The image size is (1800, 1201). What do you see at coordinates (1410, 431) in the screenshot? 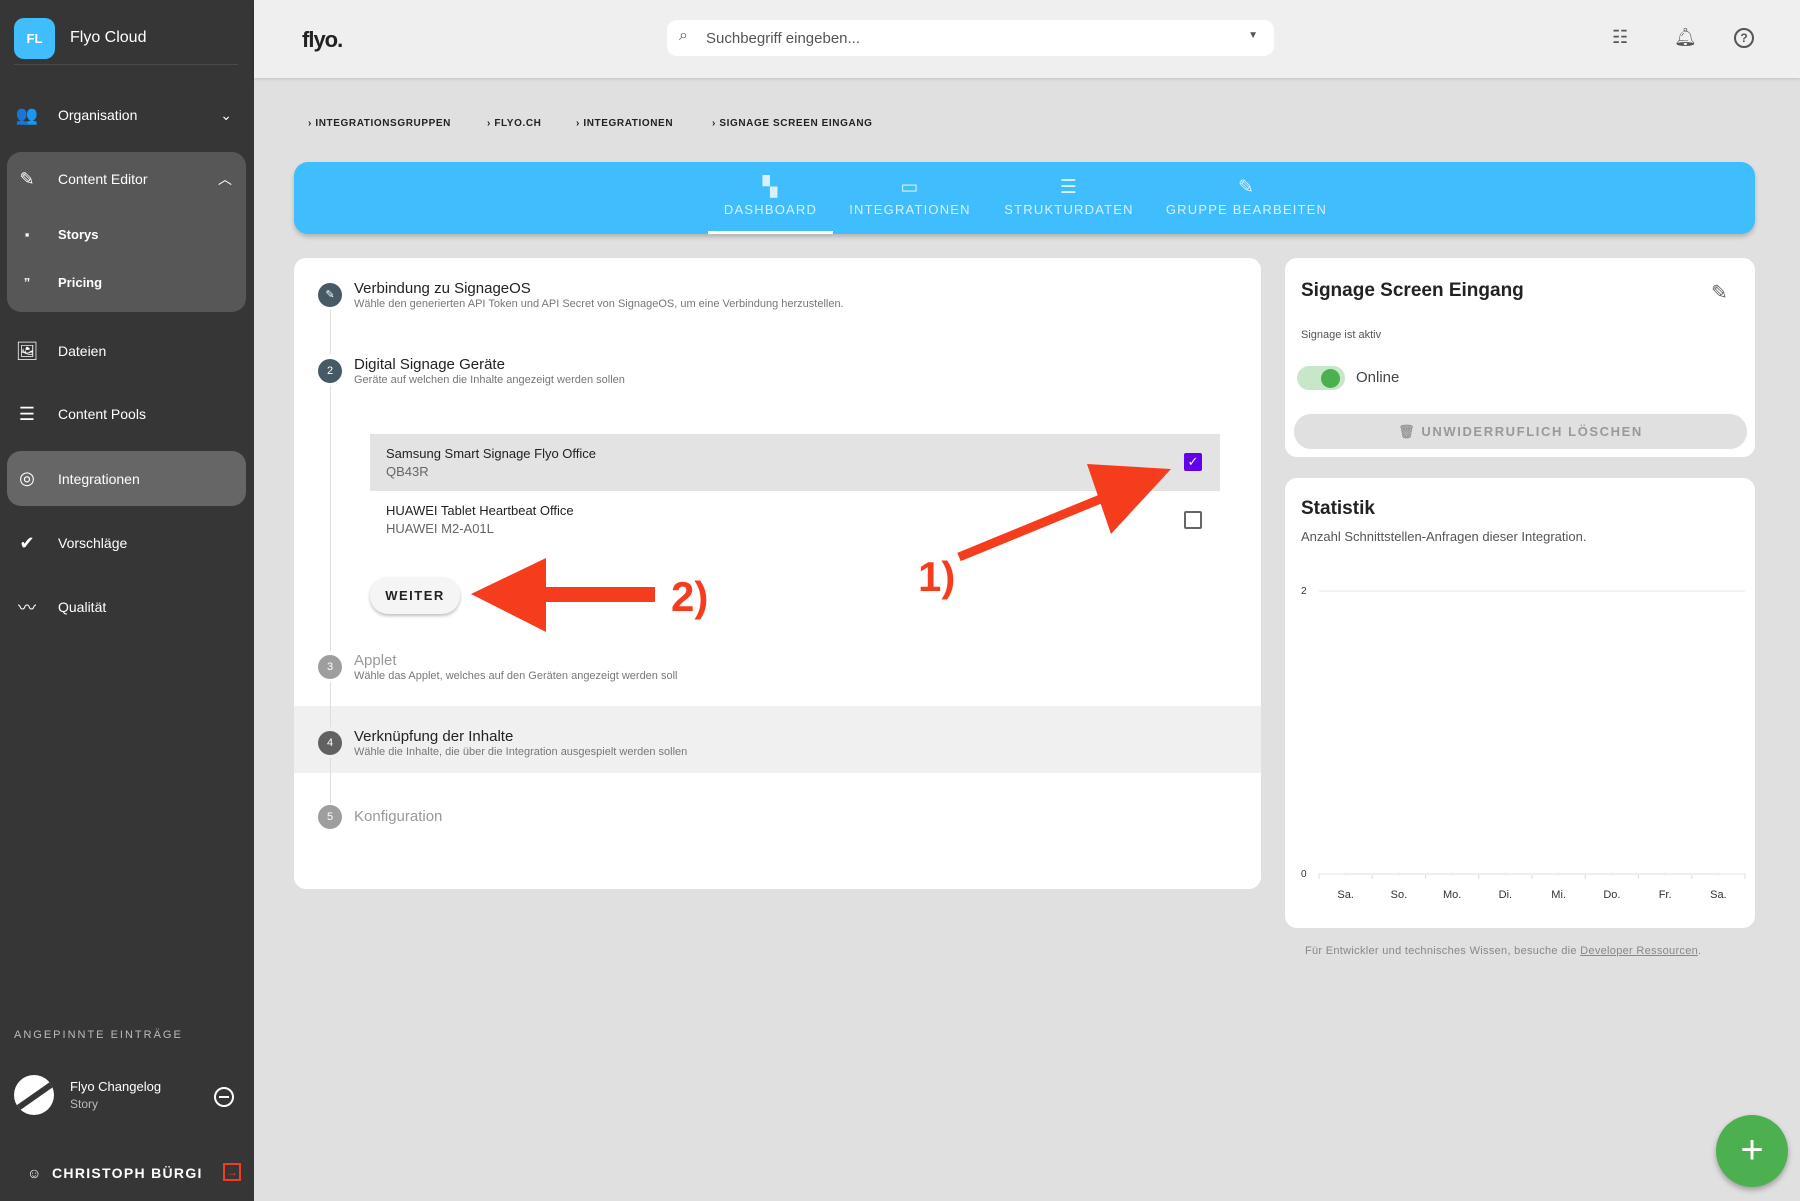
I see `trash-icon: 🗑︎` at bounding box center [1410, 431].